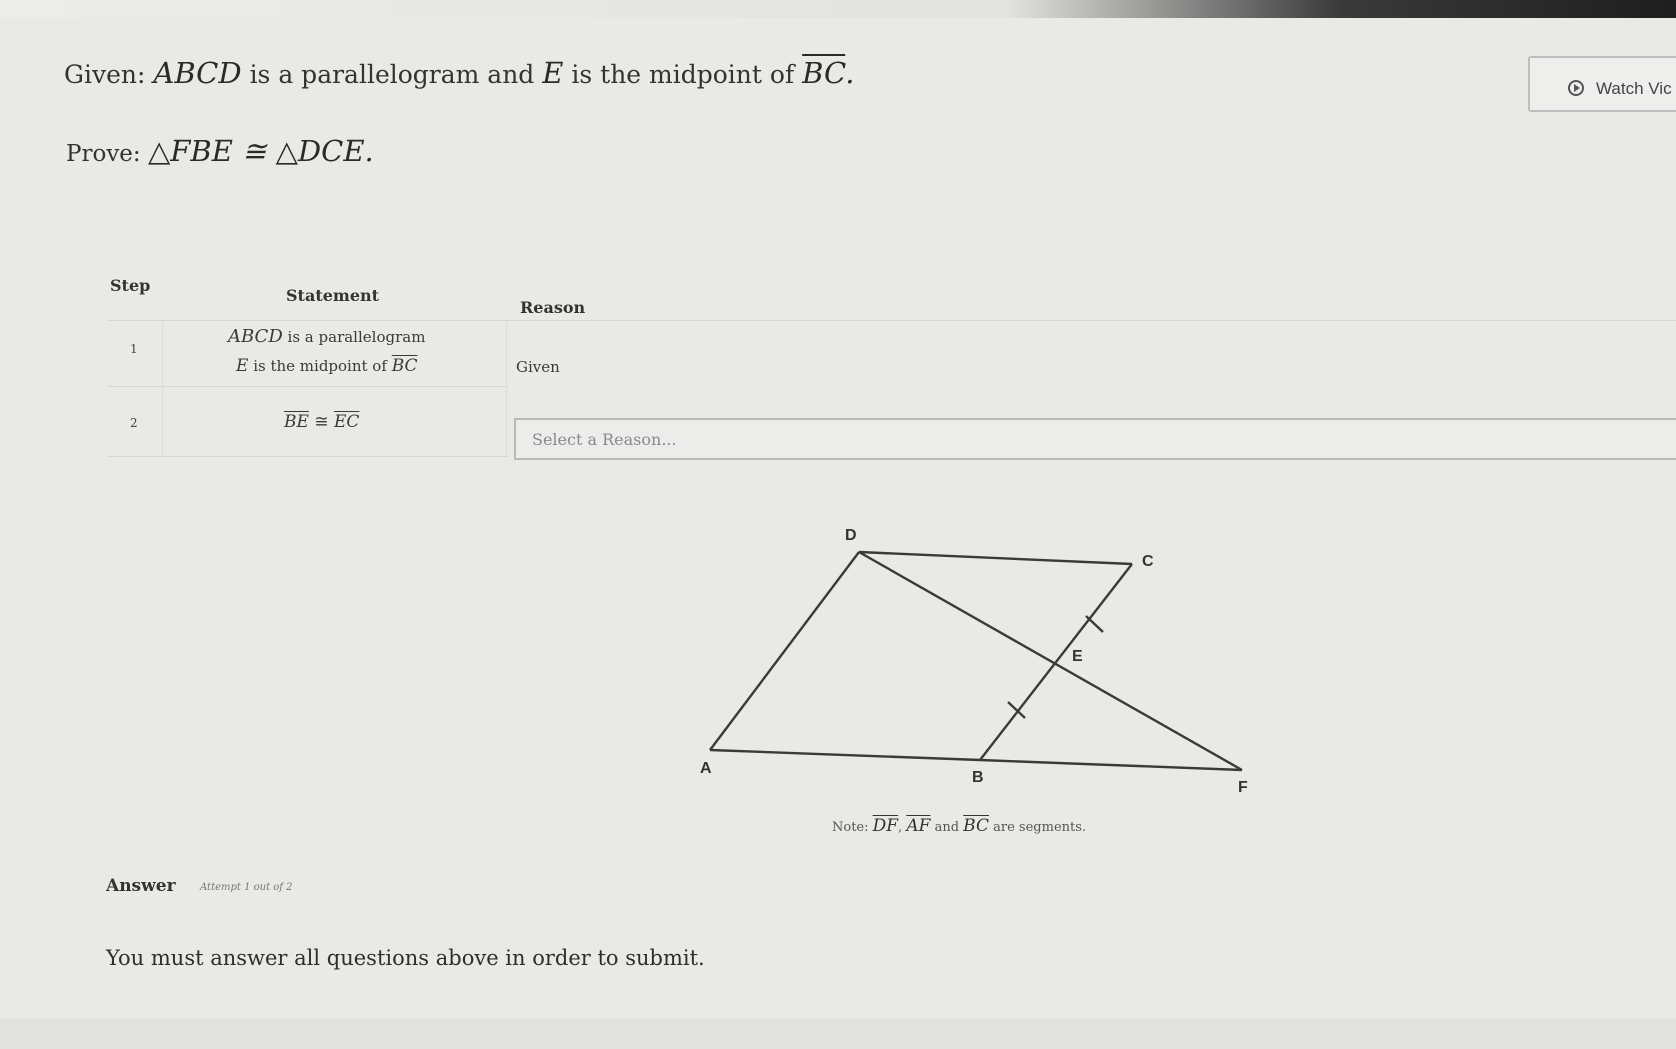 The height and width of the screenshot is (1049, 1676). Describe the element at coordinates (1634, 88) in the screenshot. I see `watch-video-label: Watch Vic` at that location.